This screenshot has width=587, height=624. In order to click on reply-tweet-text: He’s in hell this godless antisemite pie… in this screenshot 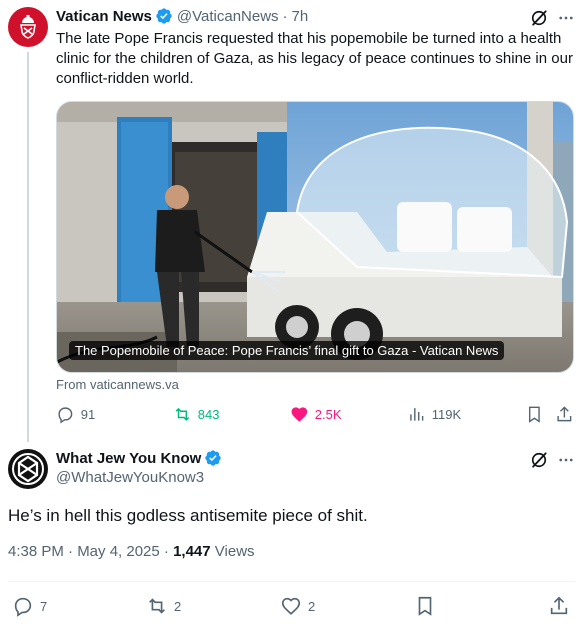, I will do `click(188, 515)`.